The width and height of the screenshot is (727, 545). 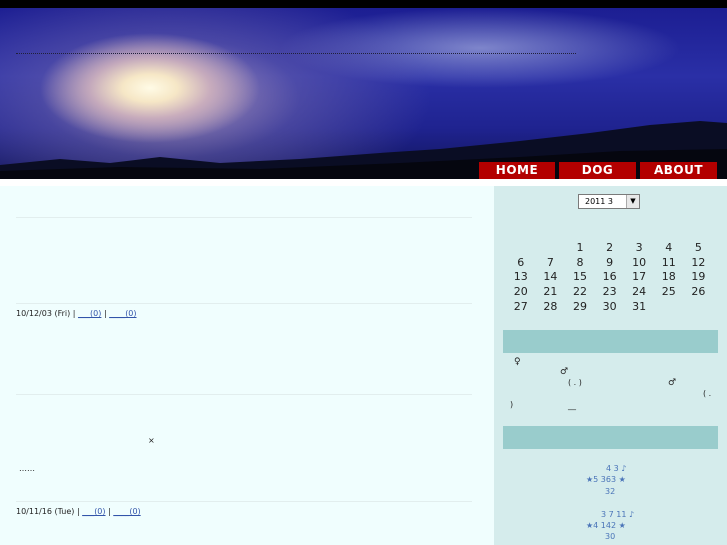 What do you see at coordinates (698, 292) in the screenshot?
I see `calendar-day: 26` at bounding box center [698, 292].